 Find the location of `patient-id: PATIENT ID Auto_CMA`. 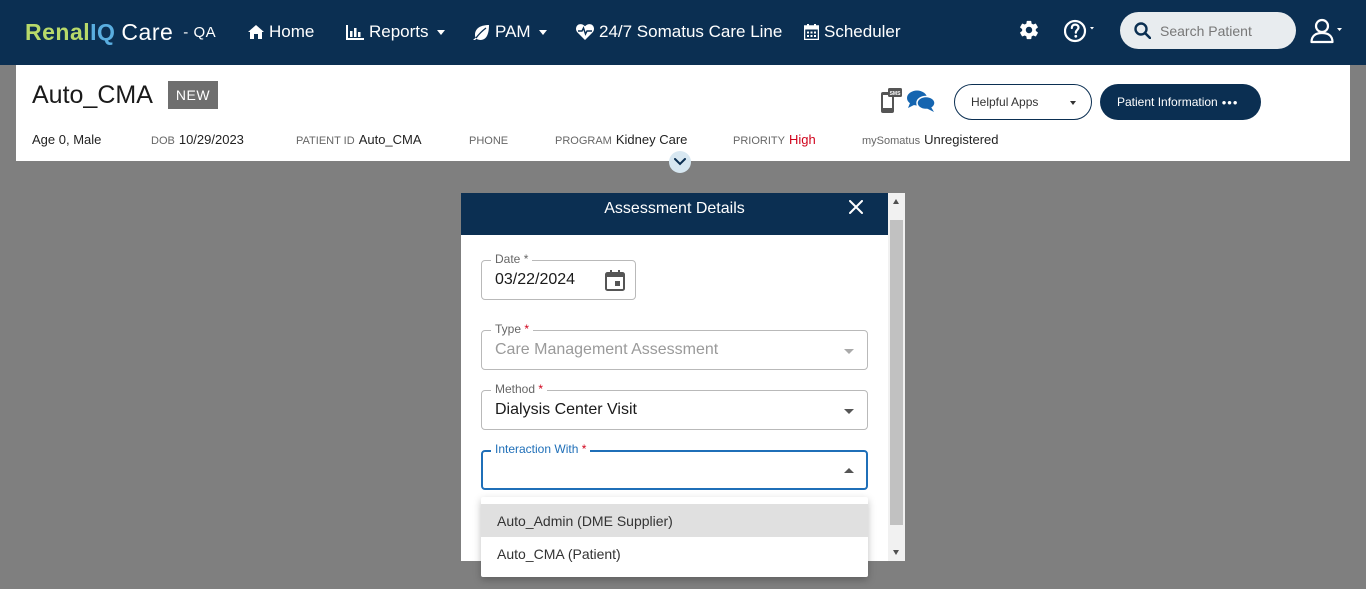

patient-id: PATIENT ID Auto_CMA is located at coordinates (359, 139).